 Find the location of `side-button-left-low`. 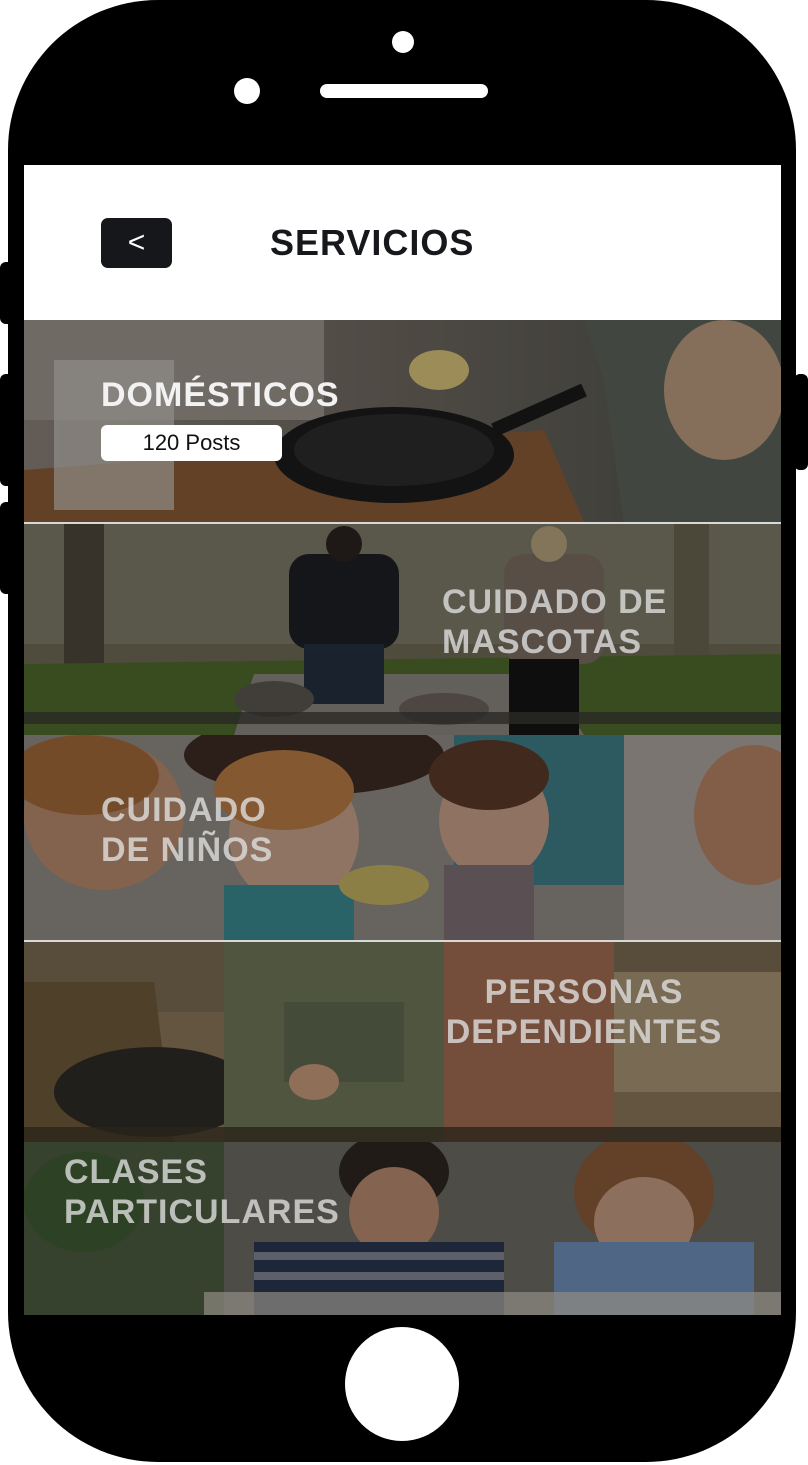

side-button-left-low is located at coordinates (7, 548).